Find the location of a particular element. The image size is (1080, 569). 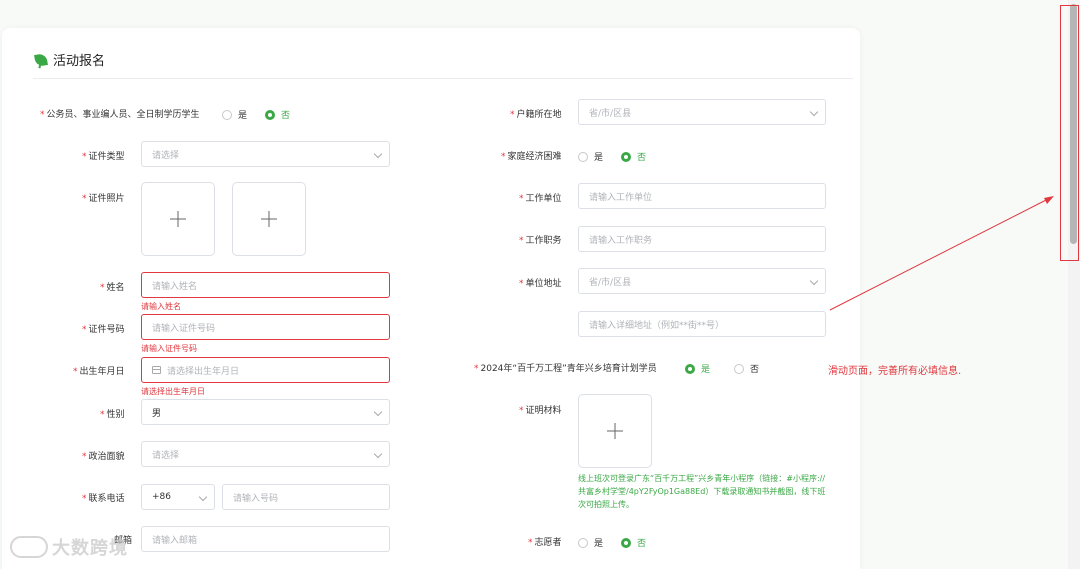

gender-select: 男 is located at coordinates (265, 412).